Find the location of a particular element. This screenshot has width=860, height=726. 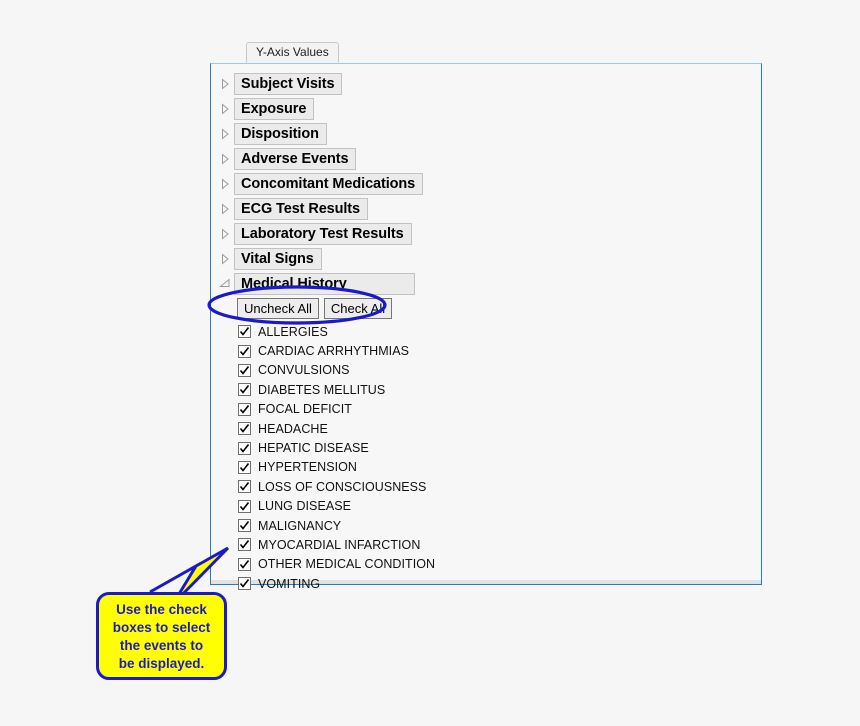

tree-node-label: Medical History is located at coordinates (324, 283).